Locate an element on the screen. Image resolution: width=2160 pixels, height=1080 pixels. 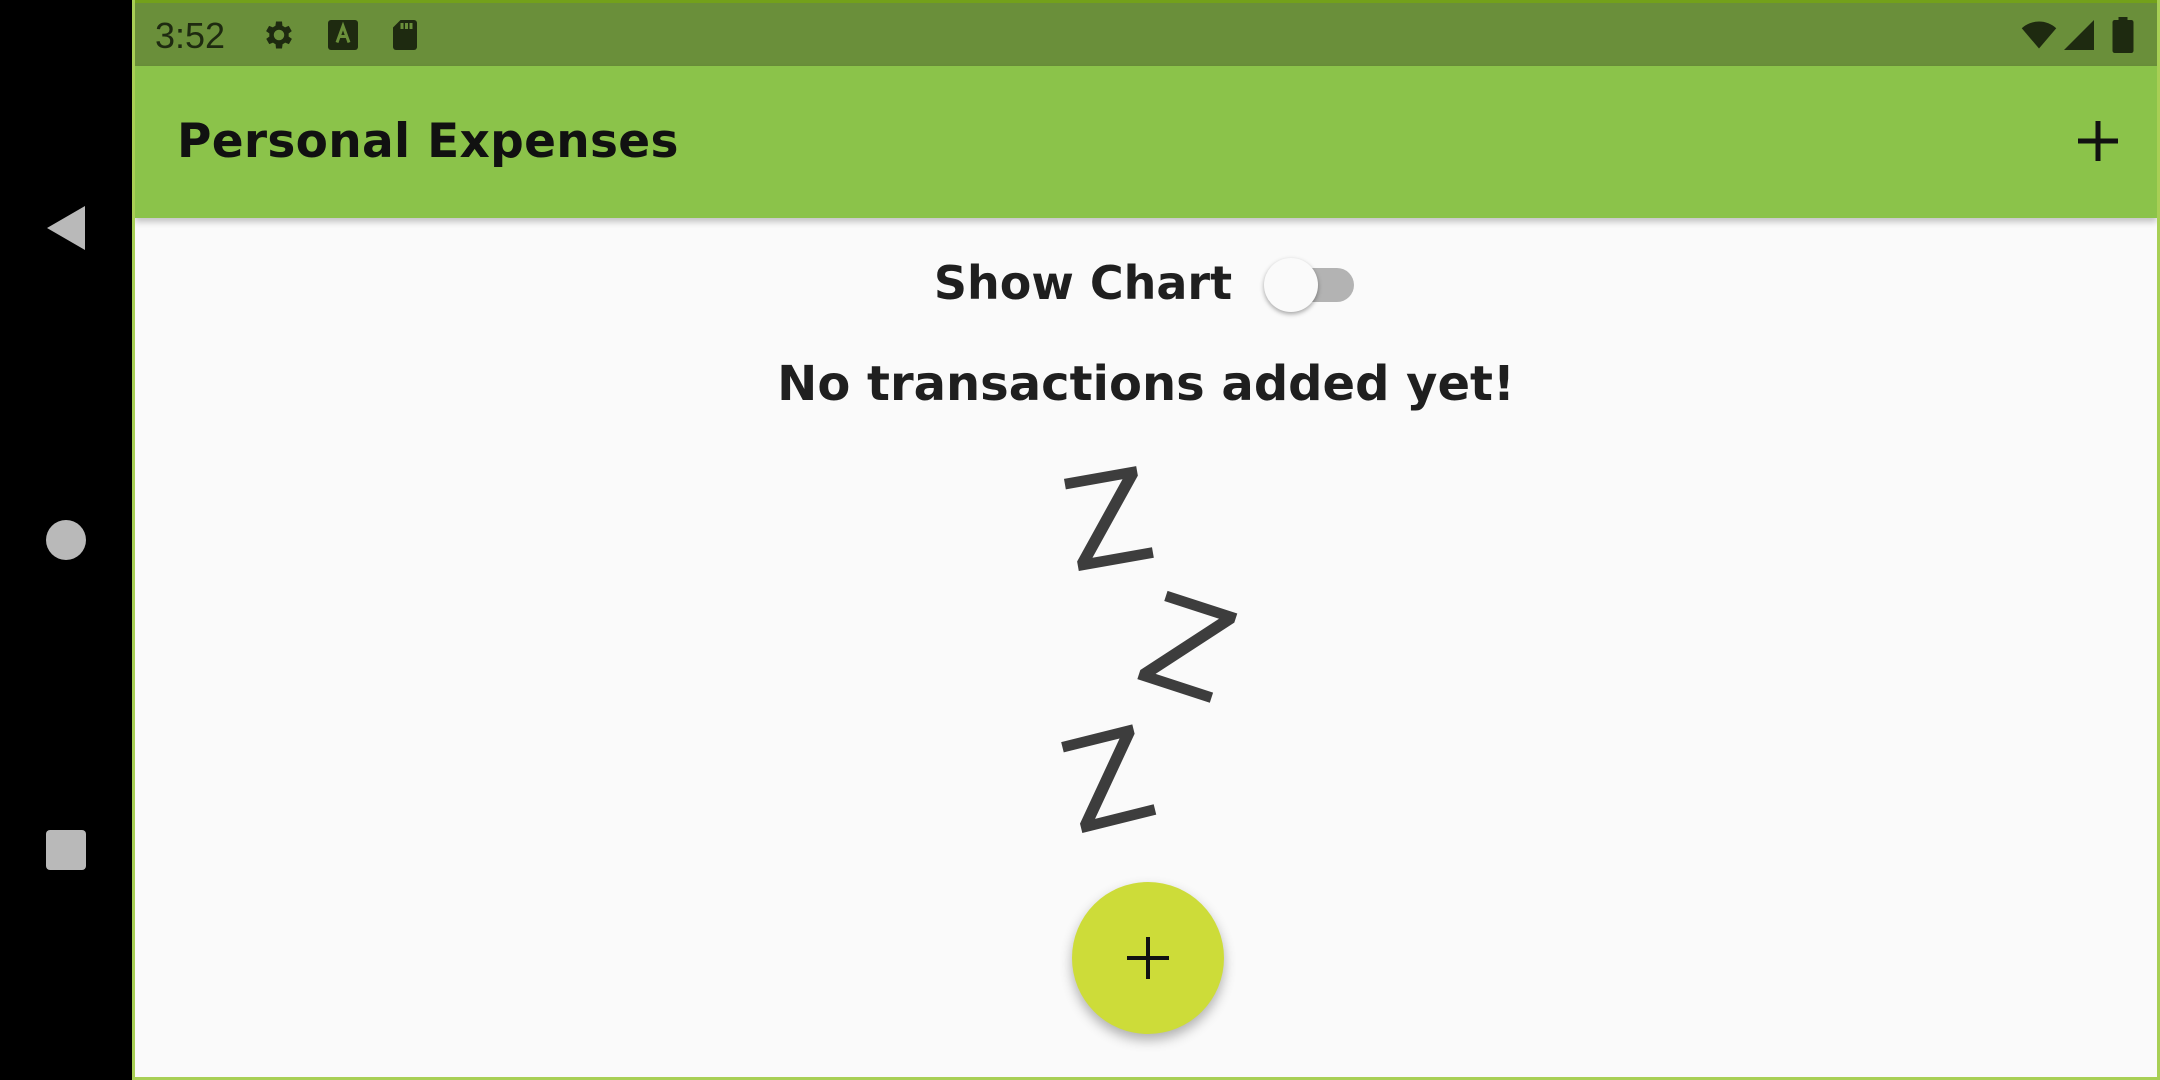
show-chart-switch is located at coordinates (1310, 284).